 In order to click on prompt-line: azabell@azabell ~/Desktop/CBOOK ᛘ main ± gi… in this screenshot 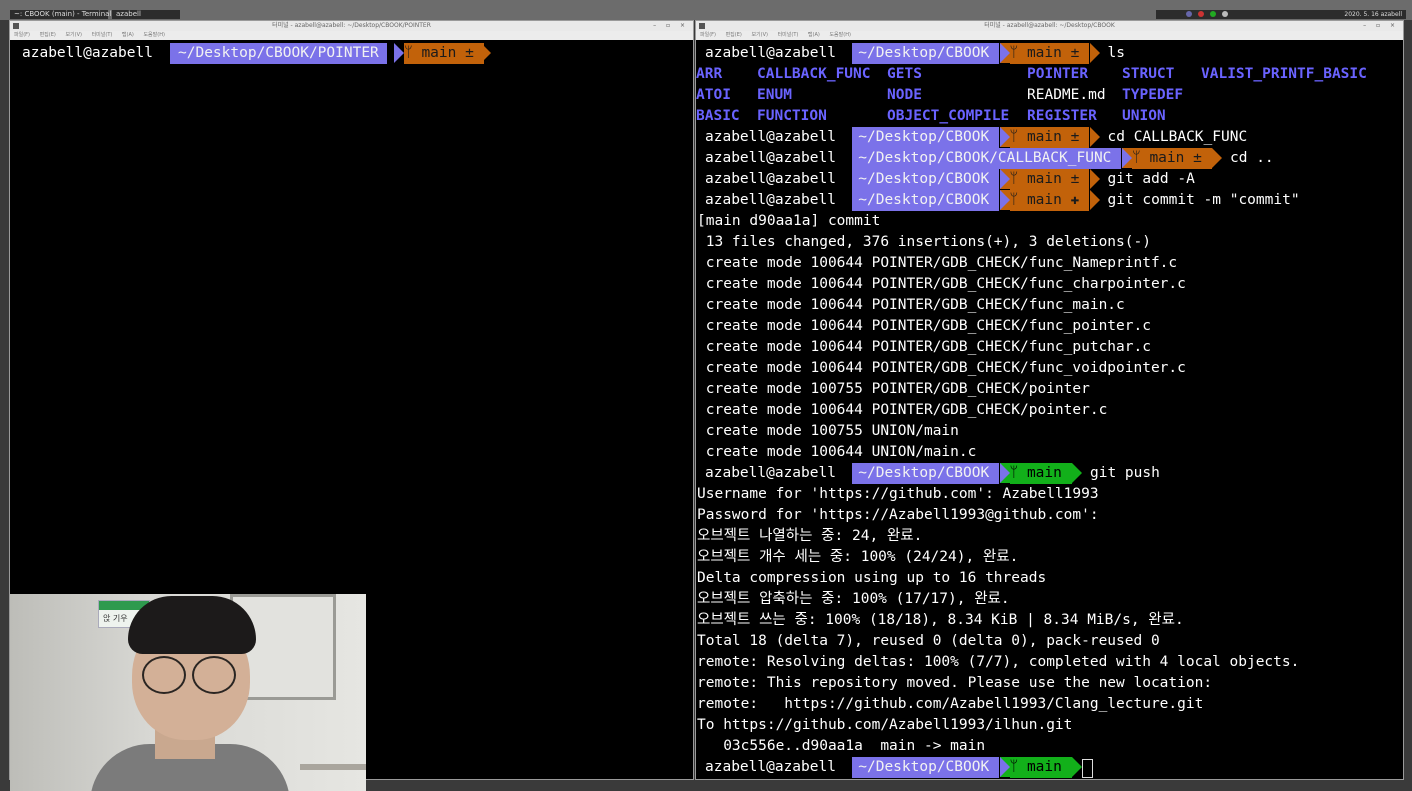, I will do `click(1049, 179)`.